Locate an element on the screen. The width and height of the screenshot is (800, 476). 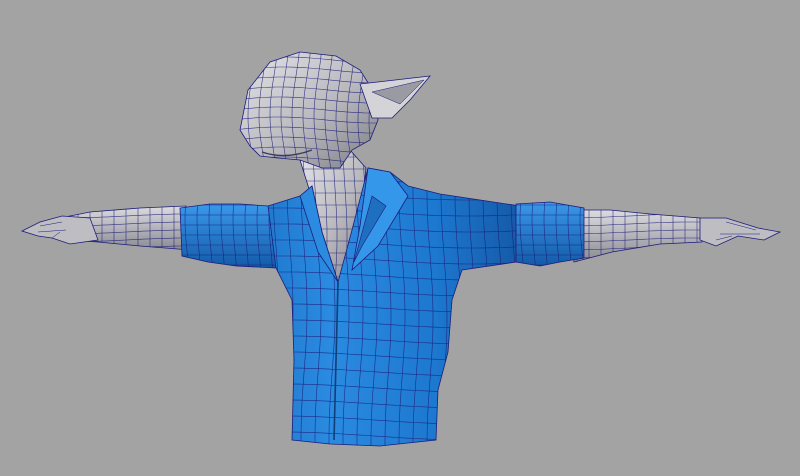
left-sleeve is located at coordinates (225, 232).